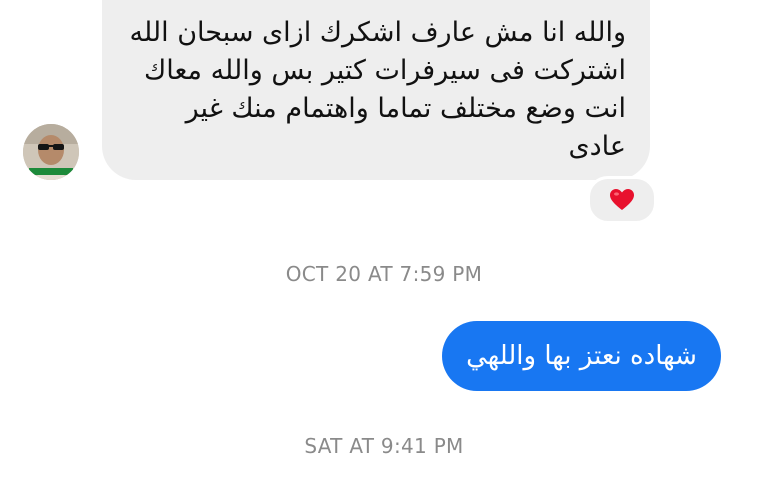 This screenshot has height=490, width=768. I want to click on outgoing-message-bubble: شهاده نعتز بها واللهي, so click(581, 356).